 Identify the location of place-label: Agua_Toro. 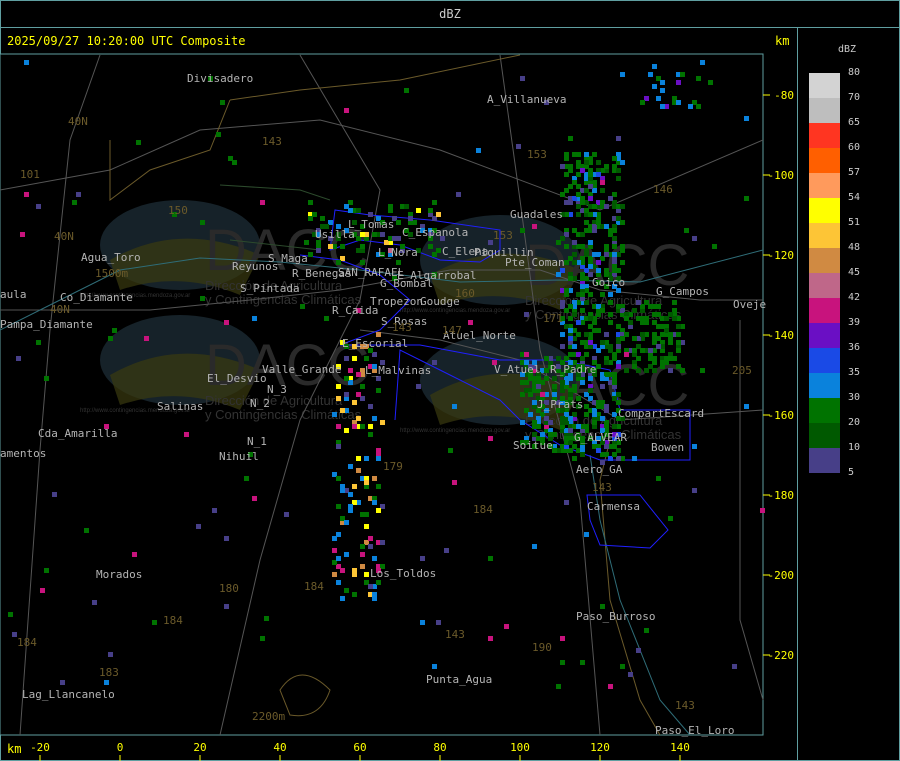
(111, 257).